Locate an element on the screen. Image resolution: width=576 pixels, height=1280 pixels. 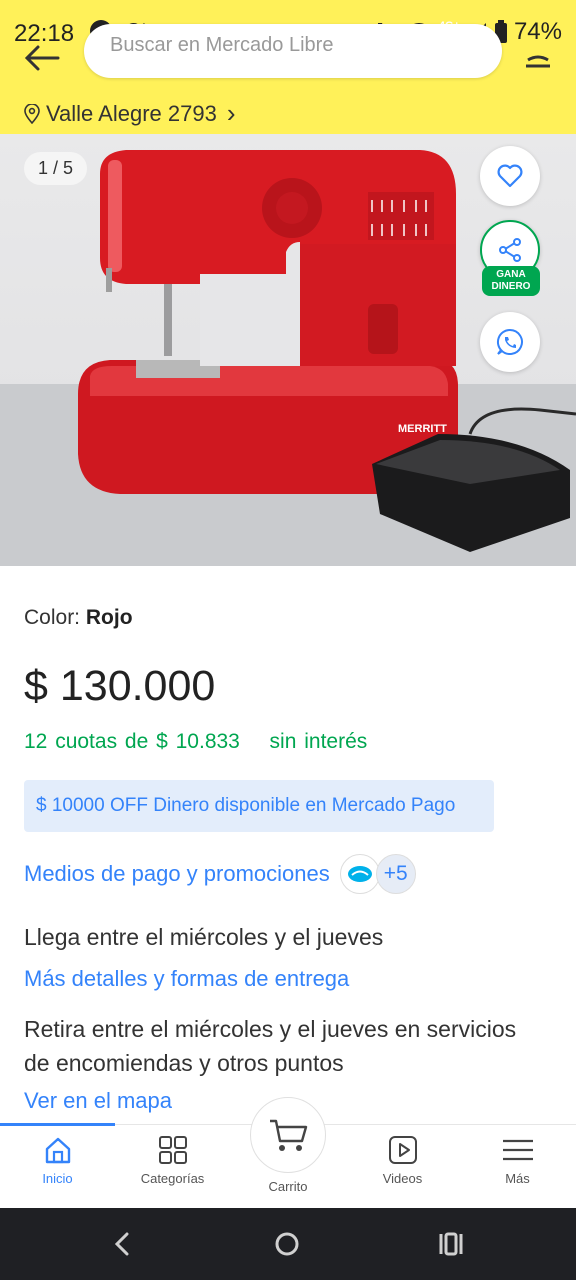
nav-inicio: Inicio is located at coordinates (57, 1160).